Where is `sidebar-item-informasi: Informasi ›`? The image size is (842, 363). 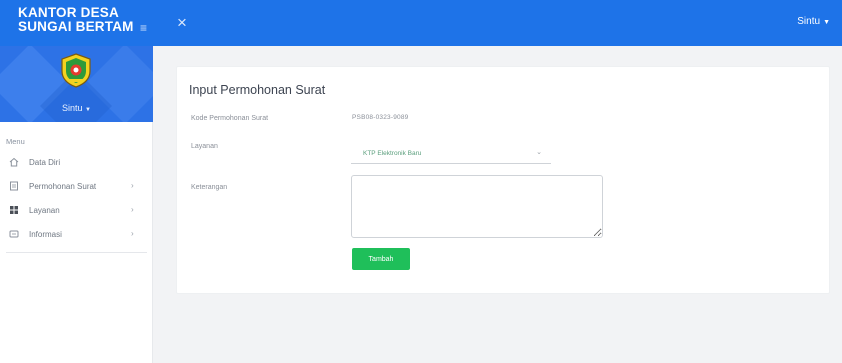 sidebar-item-informasi: Informasi › is located at coordinates (76, 234).